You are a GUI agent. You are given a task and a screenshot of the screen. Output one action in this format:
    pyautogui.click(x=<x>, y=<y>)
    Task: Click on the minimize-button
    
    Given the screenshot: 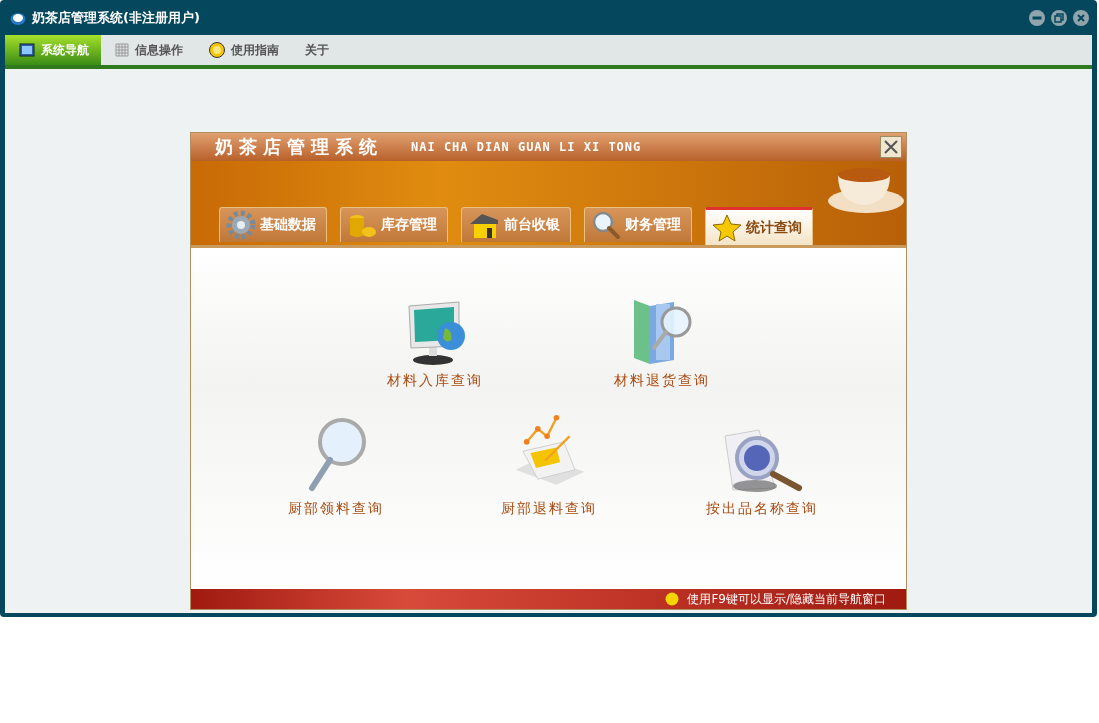 What is the action you would take?
    pyautogui.click(x=1037, y=17)
    